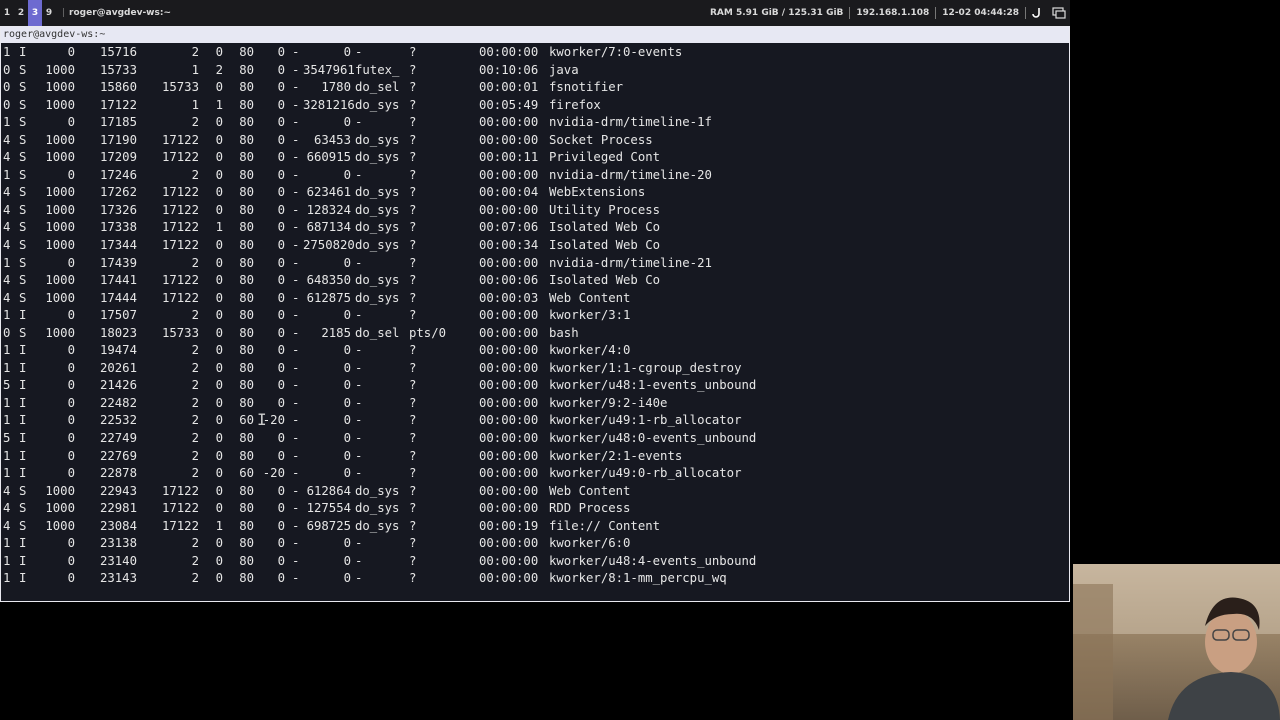 This screenshot has width=1280, height=720. What do you see at coordinates (35, 13) in the screenshot?
I see `workspace-3: 3` at bounding box center [35, 13].